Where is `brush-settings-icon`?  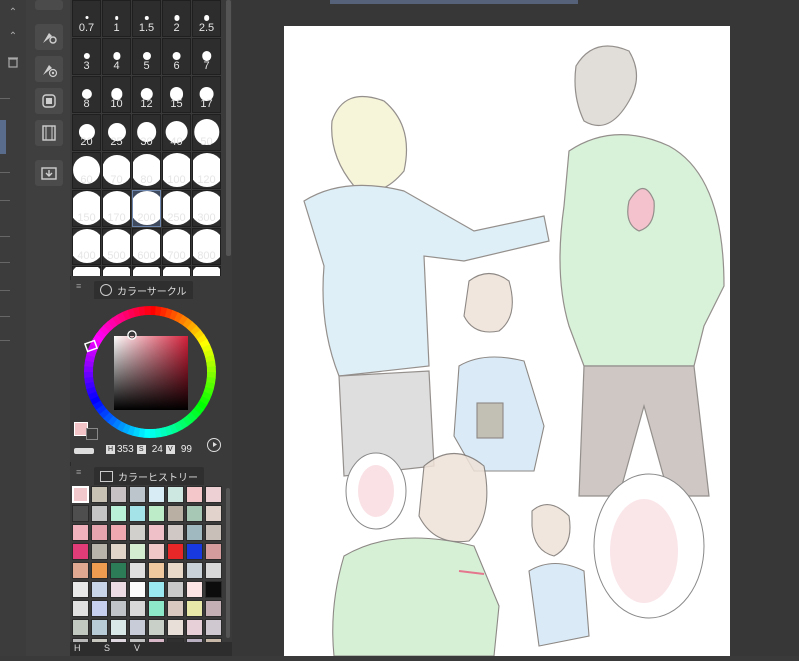 brush-settings-icon is located at coordinates (49, 37).